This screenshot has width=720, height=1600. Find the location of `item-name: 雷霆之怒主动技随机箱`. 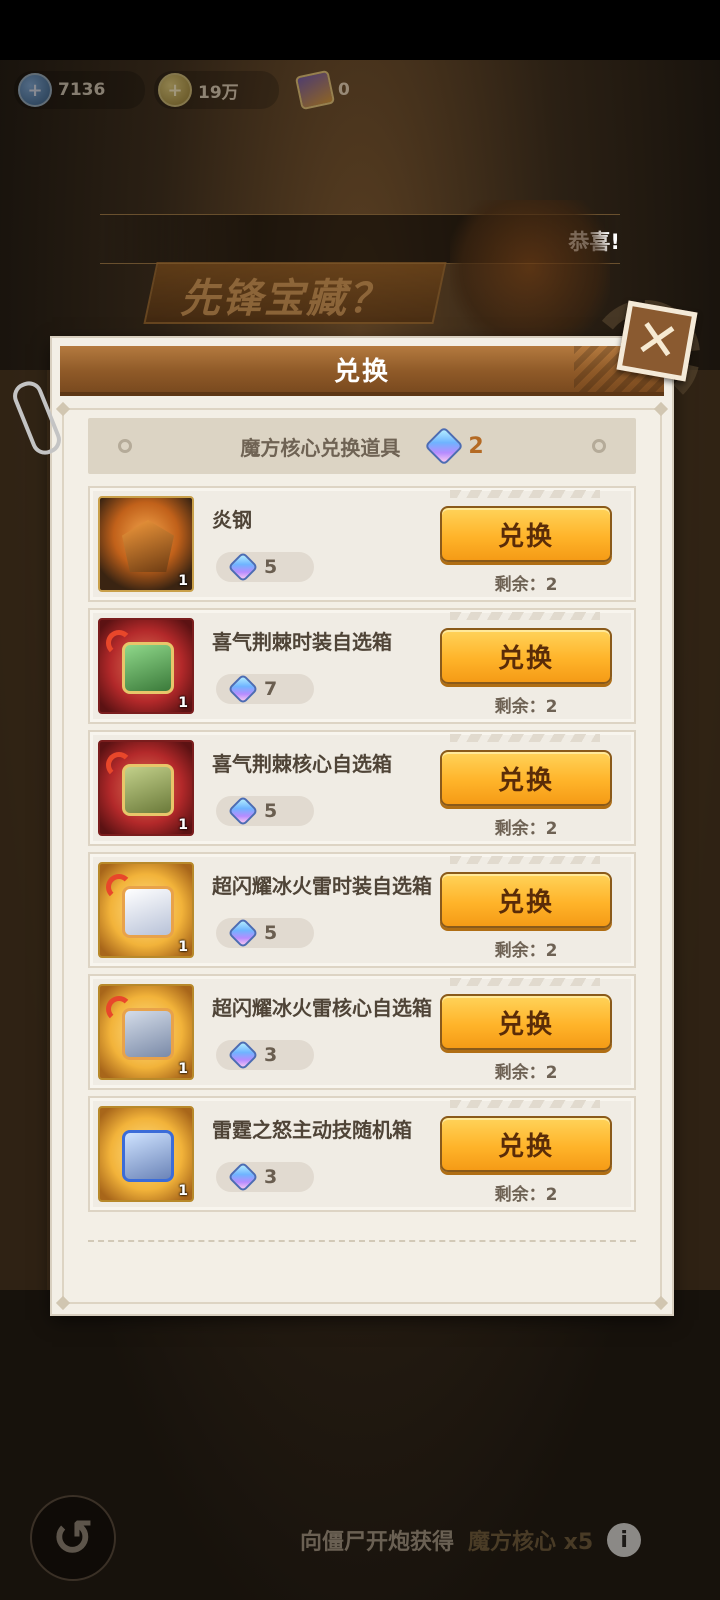

item-name: 雷霆之怒主动技随机箱 is located at coordinates (312, 1130).